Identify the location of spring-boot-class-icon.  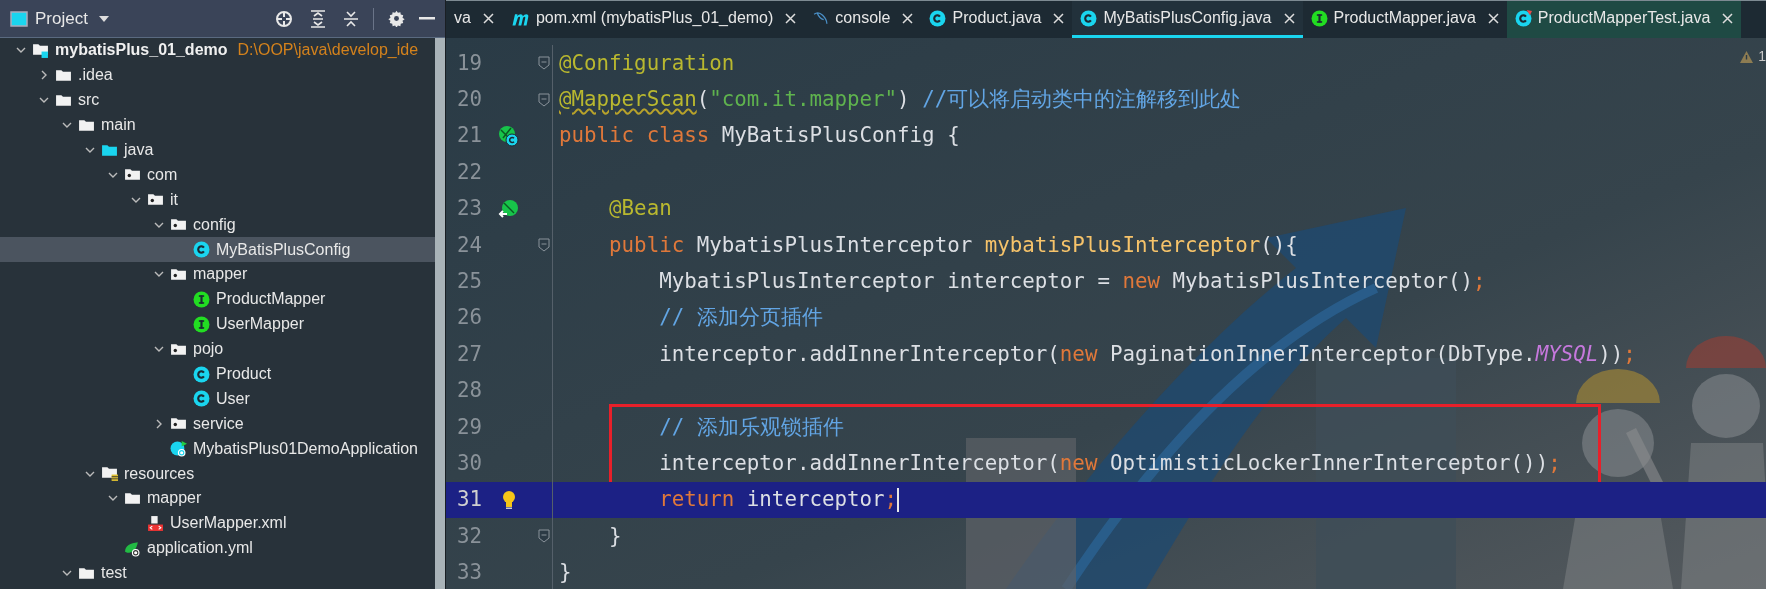
(178, 449).